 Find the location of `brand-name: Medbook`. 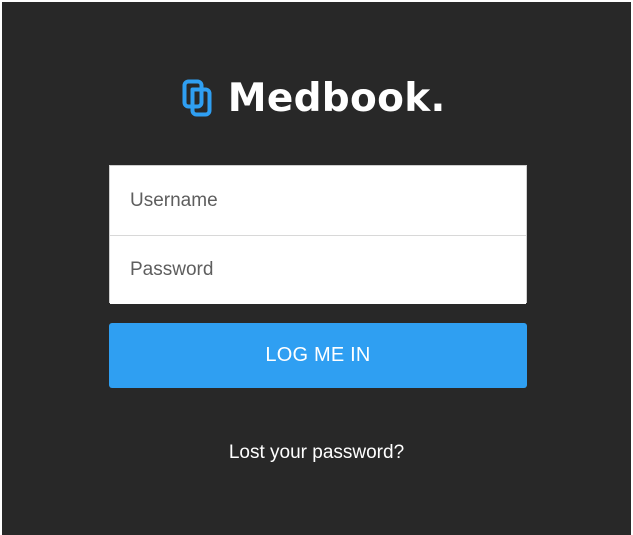

brand-name: Medbook is located at coordinates (329, 98).